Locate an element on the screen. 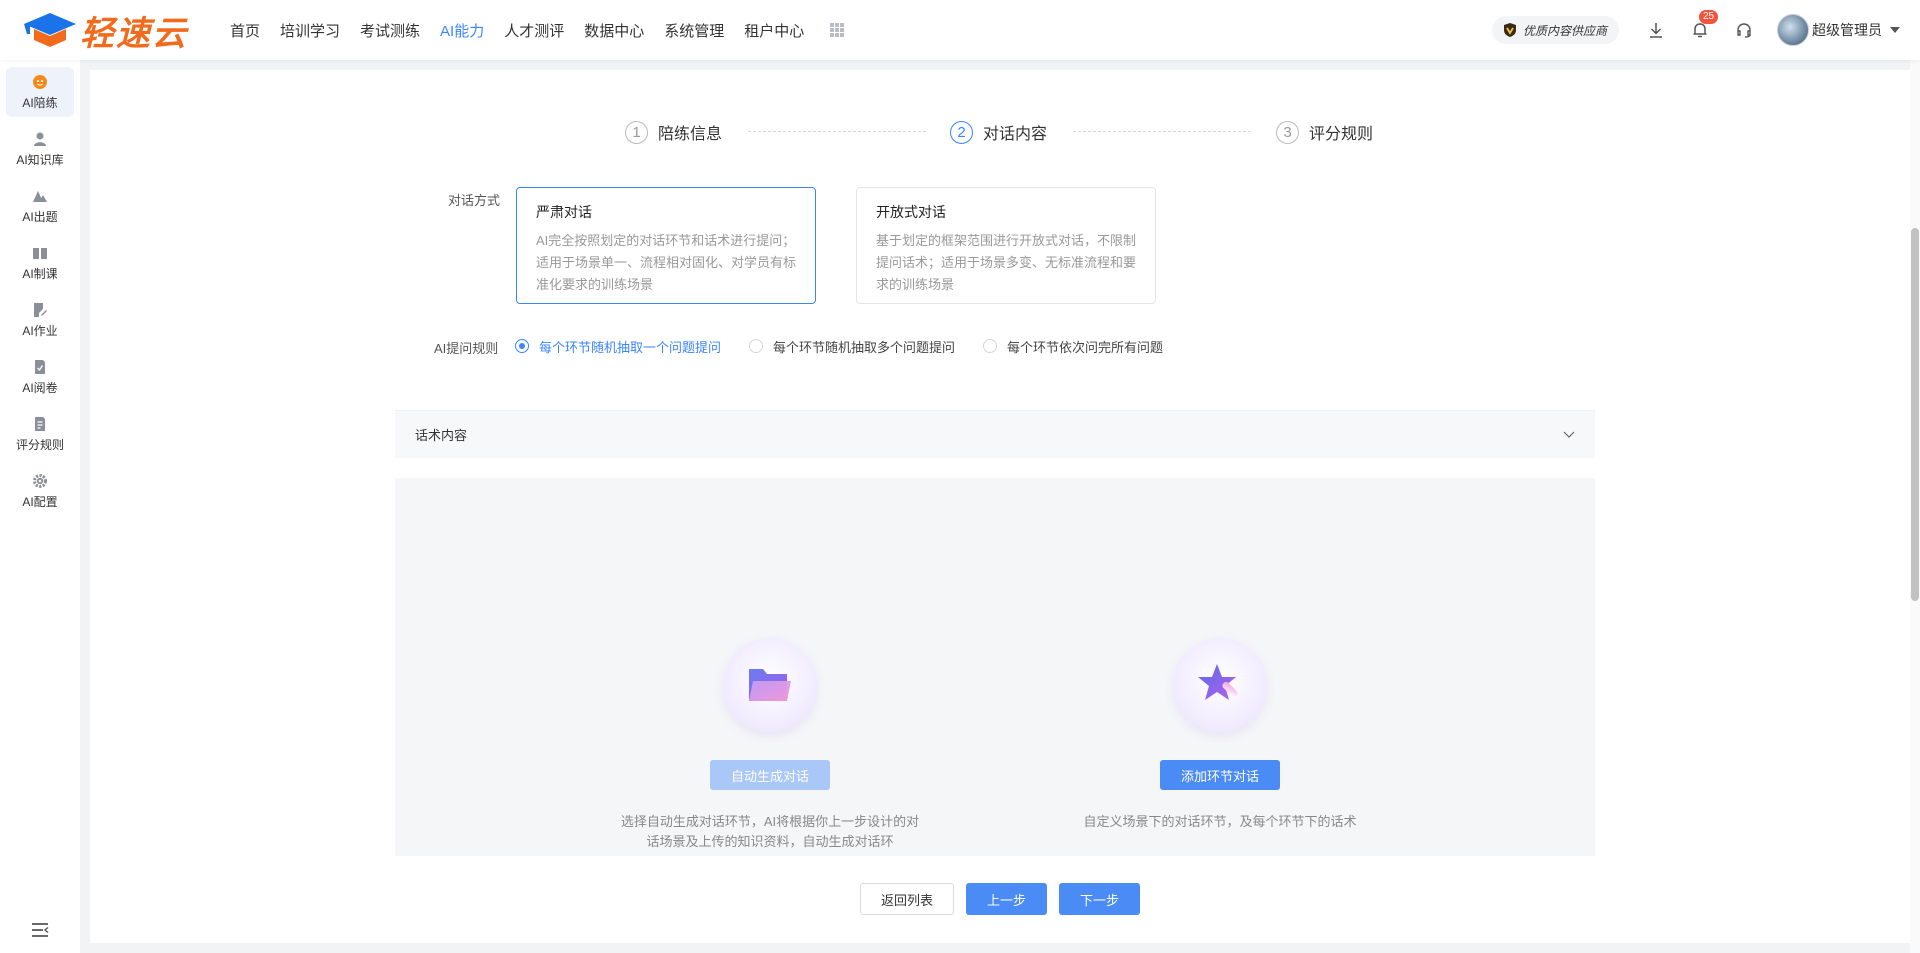 This screenshot has width=1920, height=953. headset-icon is located at coordinates (1744, 30).